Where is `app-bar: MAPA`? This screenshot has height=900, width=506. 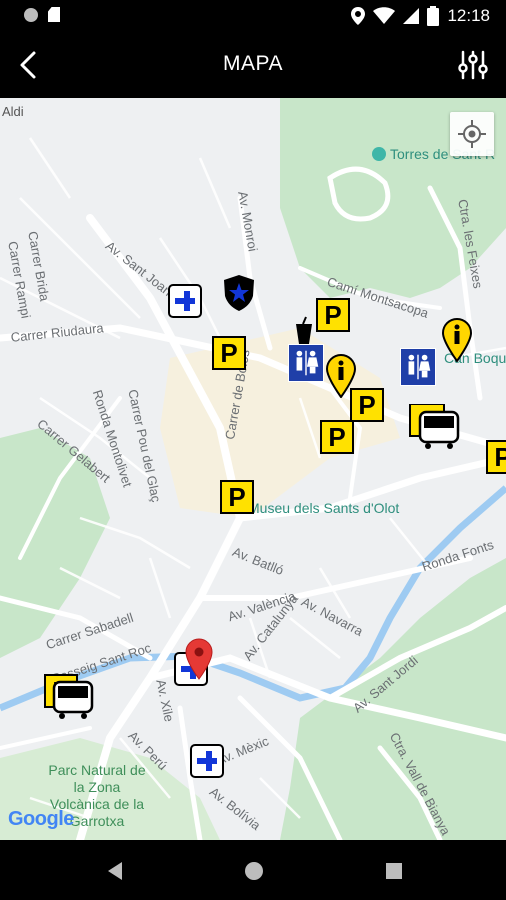
app-bar: MAPA is located at coordinates (253, 65).